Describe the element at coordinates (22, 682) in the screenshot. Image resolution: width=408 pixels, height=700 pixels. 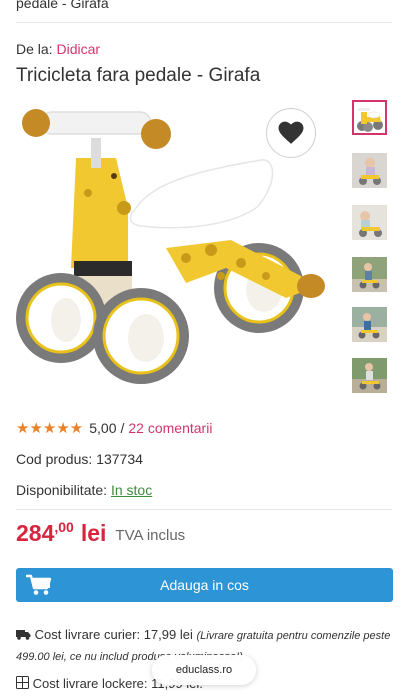
I see `locker-icon` at that location.